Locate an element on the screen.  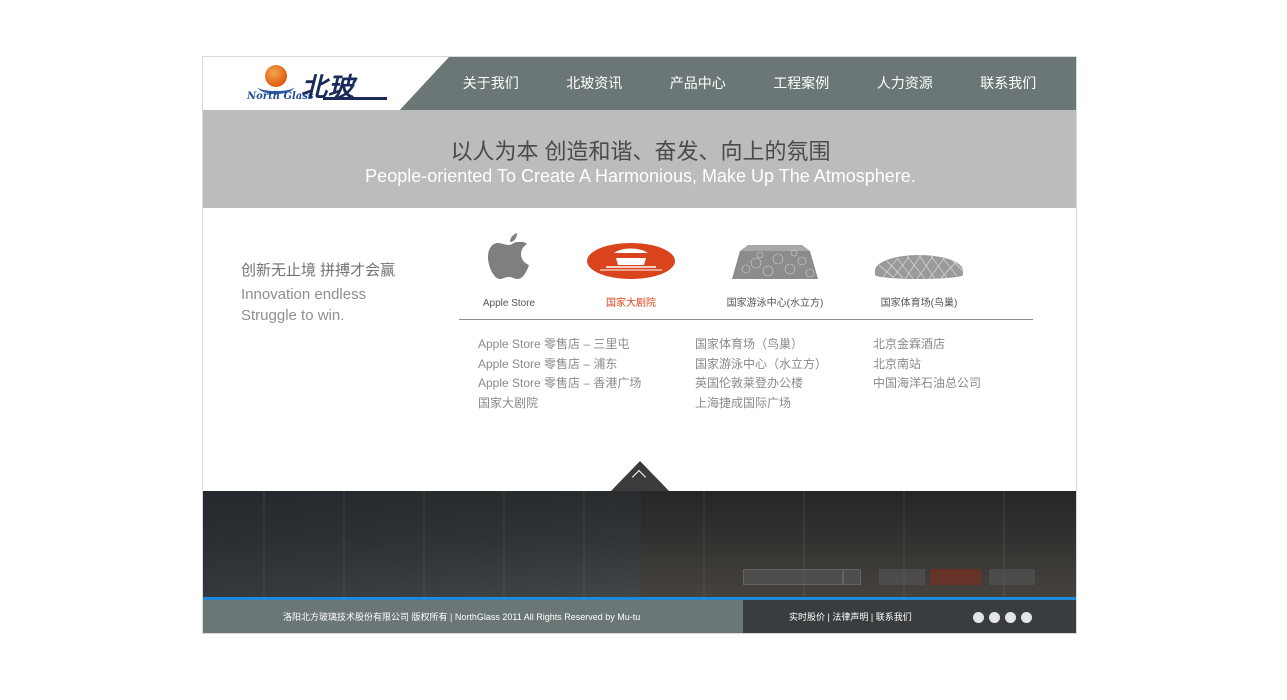
link-legal: 法律声明 is located at coordinates (850, 617).